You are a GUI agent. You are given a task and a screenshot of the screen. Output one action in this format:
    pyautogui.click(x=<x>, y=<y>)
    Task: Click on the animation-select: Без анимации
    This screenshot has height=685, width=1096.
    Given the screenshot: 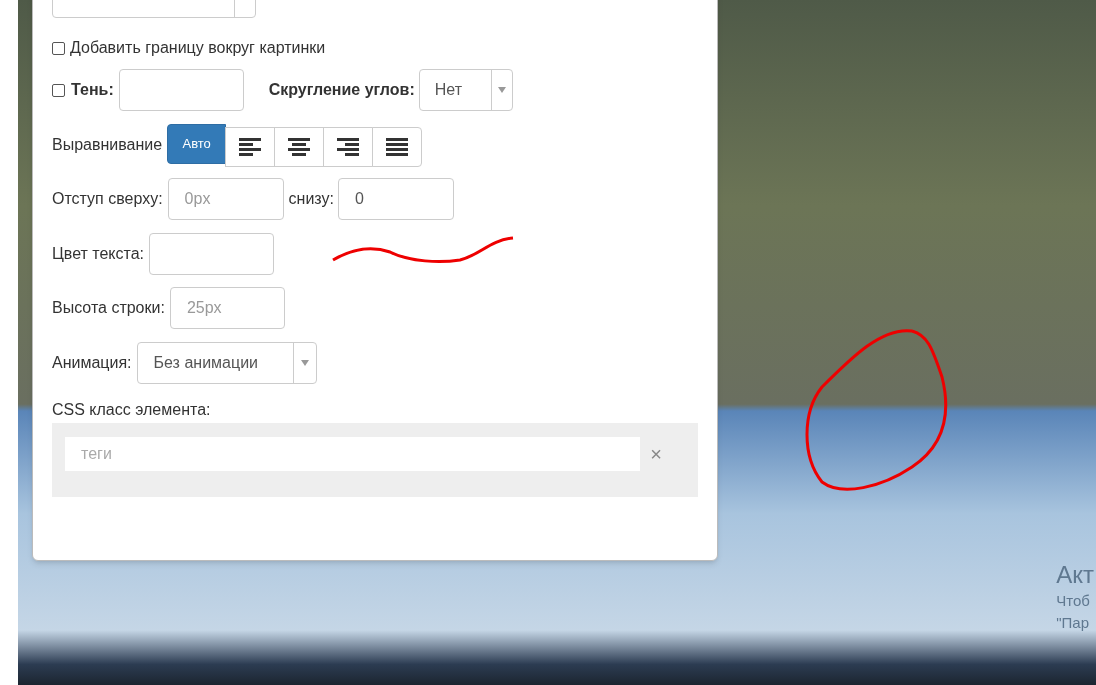 What is the action you would take?
    pyautogui.click(x=226, y=363)
    